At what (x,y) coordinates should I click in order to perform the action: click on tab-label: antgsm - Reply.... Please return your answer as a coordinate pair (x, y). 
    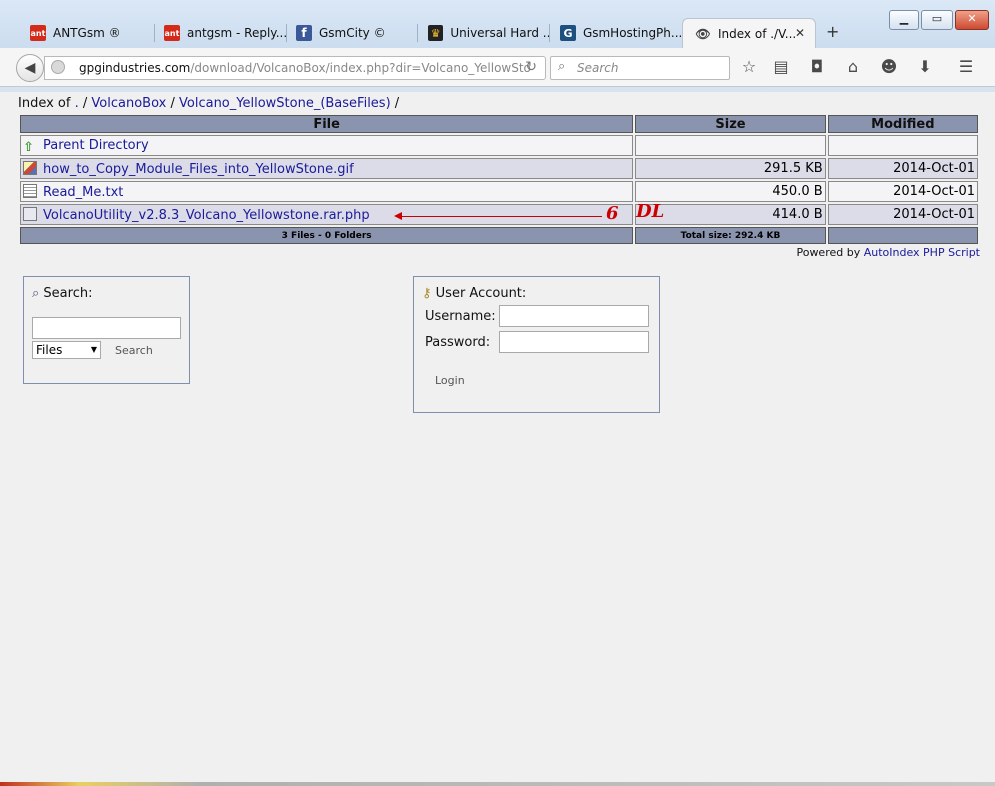
    Looking at the image, I should click on (236, 33).